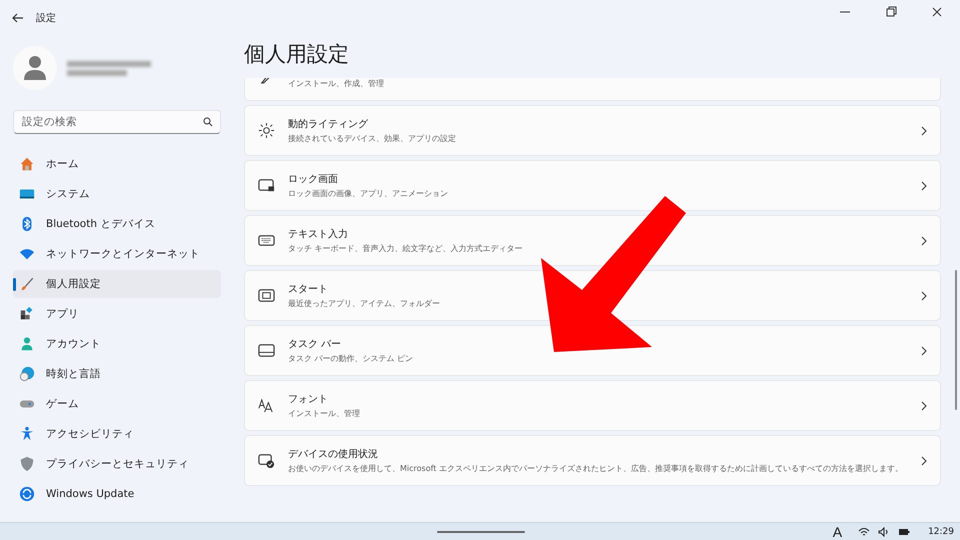  Describe the element at coordinates (18, 18) in the screenshot. I see `back-icon` at that location.